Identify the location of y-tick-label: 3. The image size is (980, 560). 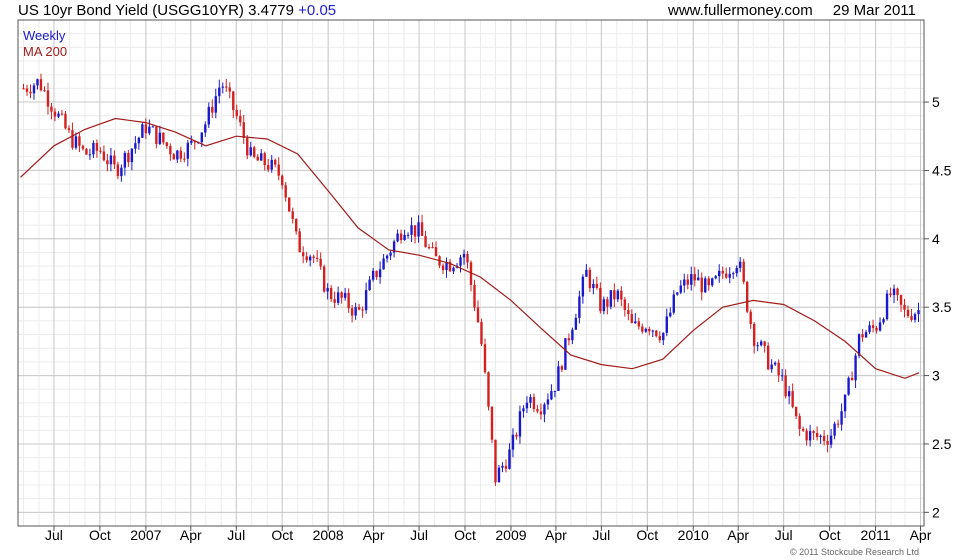
(936, 376).